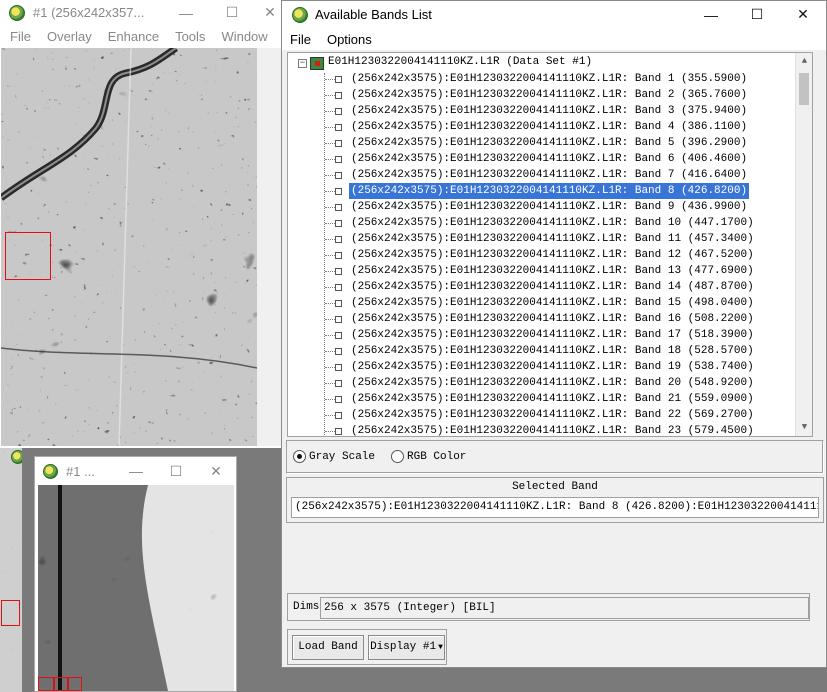 This screenshot has width=827, height=692. I want to click on scroll-down-icon: ▼, so click(804, 427).